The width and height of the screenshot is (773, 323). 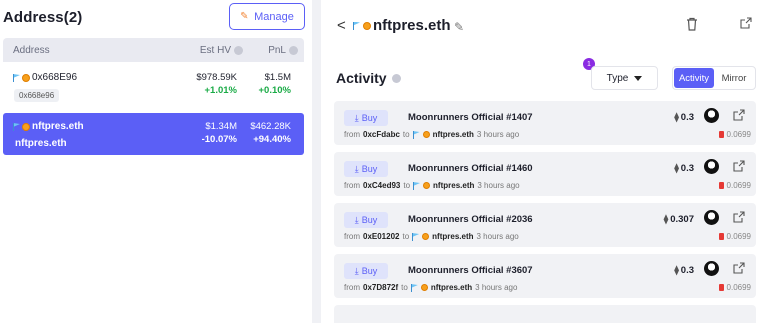 I want to click on address-name-text: 0x668E96, so click(x=55, y=77).